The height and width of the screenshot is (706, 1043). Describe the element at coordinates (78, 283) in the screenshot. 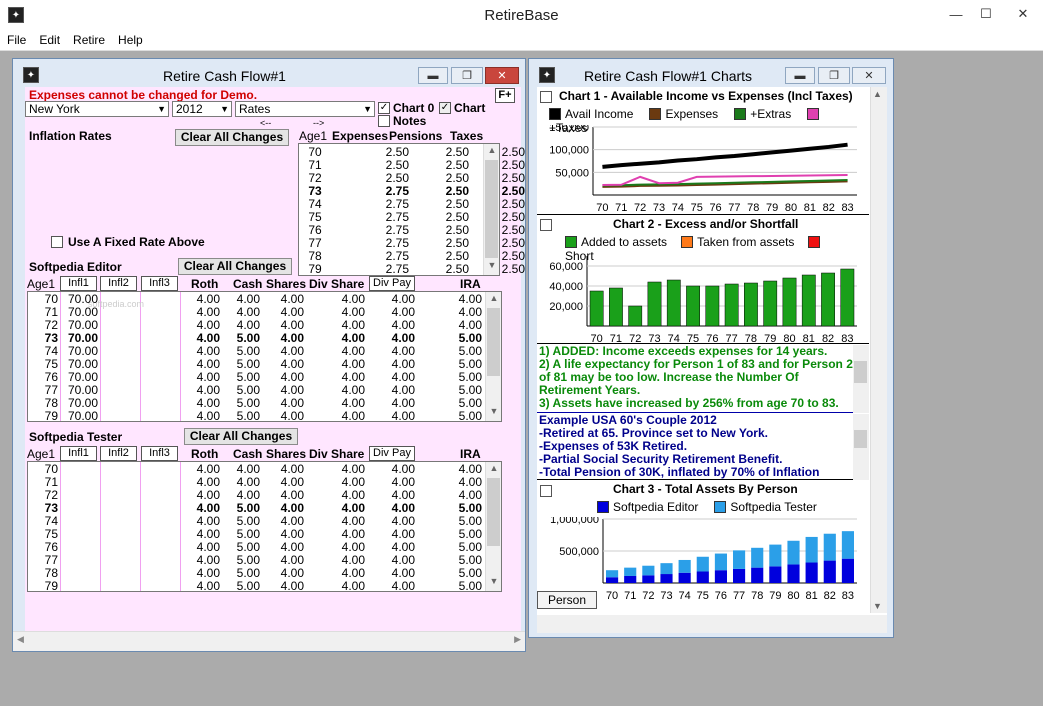

I see `infl1-button: Infl1` at that location.